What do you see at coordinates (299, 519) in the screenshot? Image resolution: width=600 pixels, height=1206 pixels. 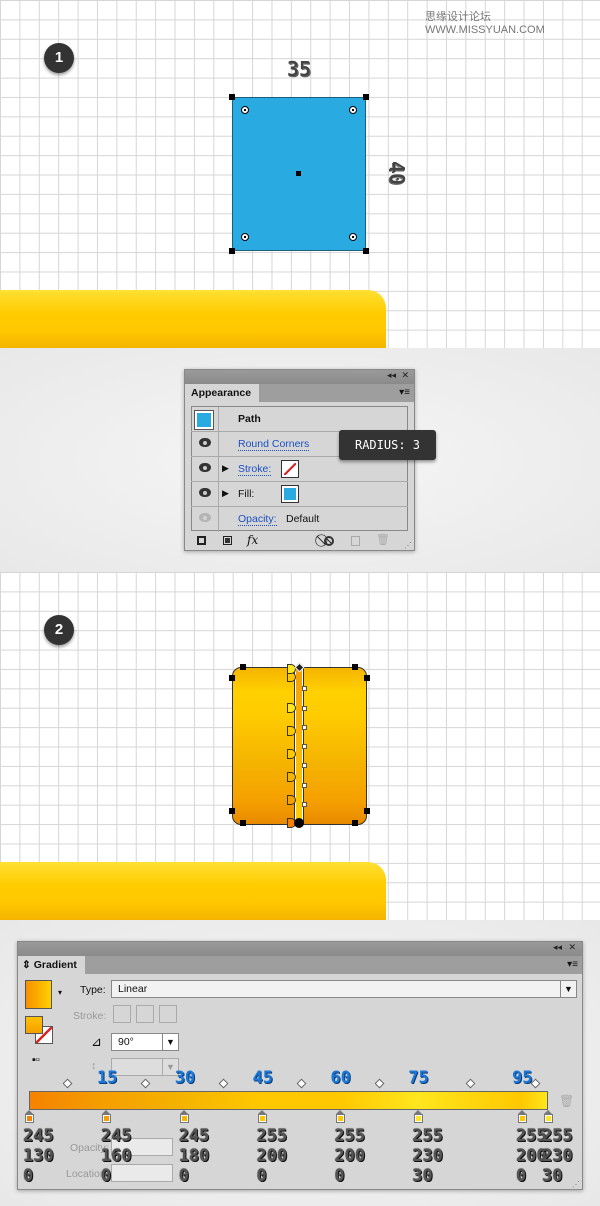 I see `opacity-row: Opacity: Default` at bounding box center [299, 519].